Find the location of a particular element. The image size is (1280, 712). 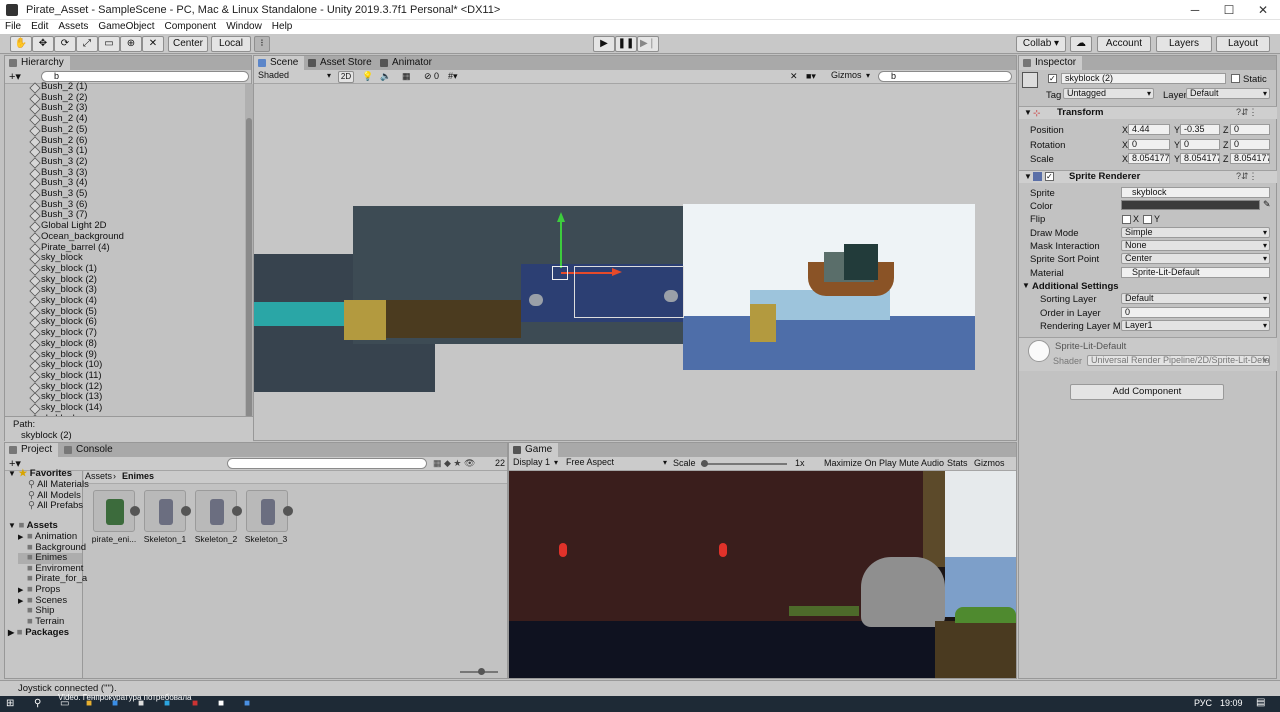

tab-project: Project is located at coordinates (32, 450).